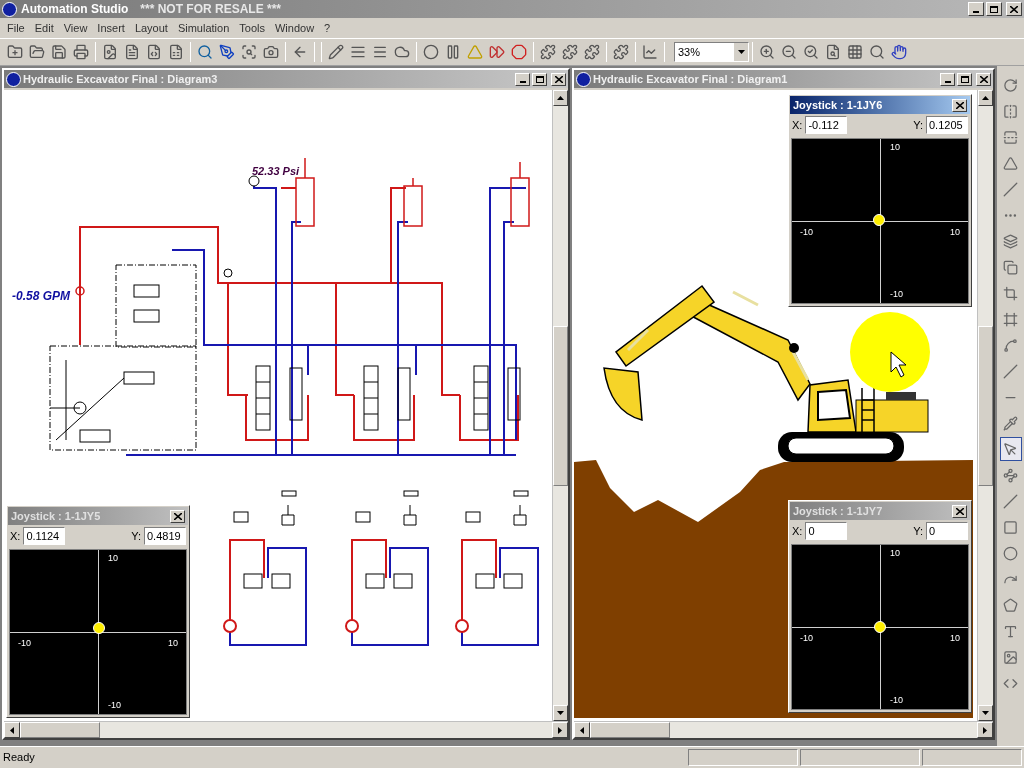 The image size is (1024, 768). What do you see at coordinates (877, 52) in the screenshot?
I see `zoom-icon` at bounding box center [877, 52].